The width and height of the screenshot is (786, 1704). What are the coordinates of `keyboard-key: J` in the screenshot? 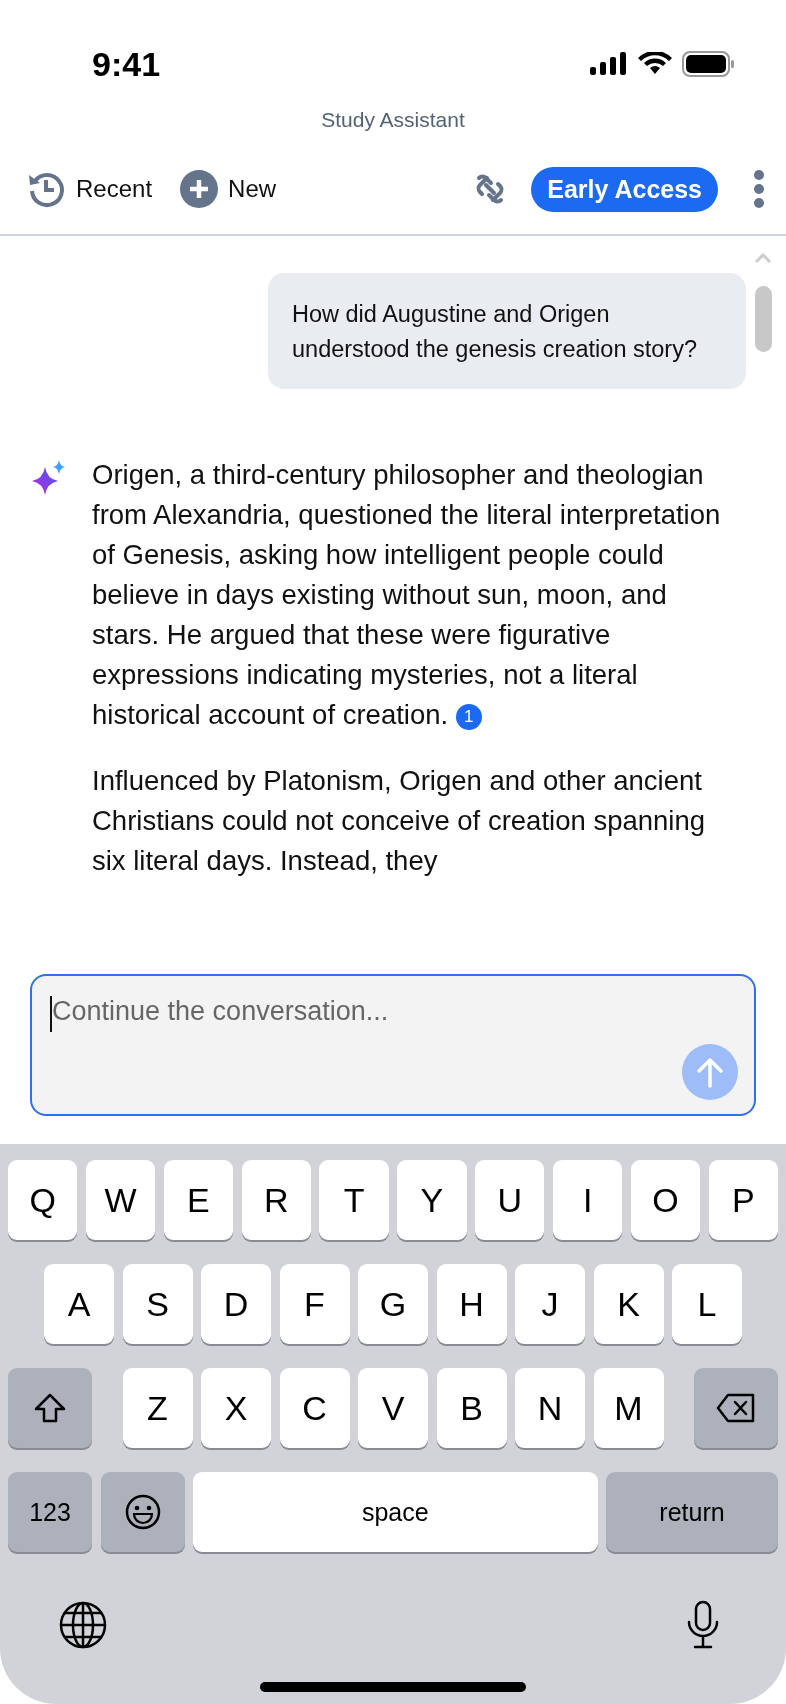 It's located at (550, 1304).